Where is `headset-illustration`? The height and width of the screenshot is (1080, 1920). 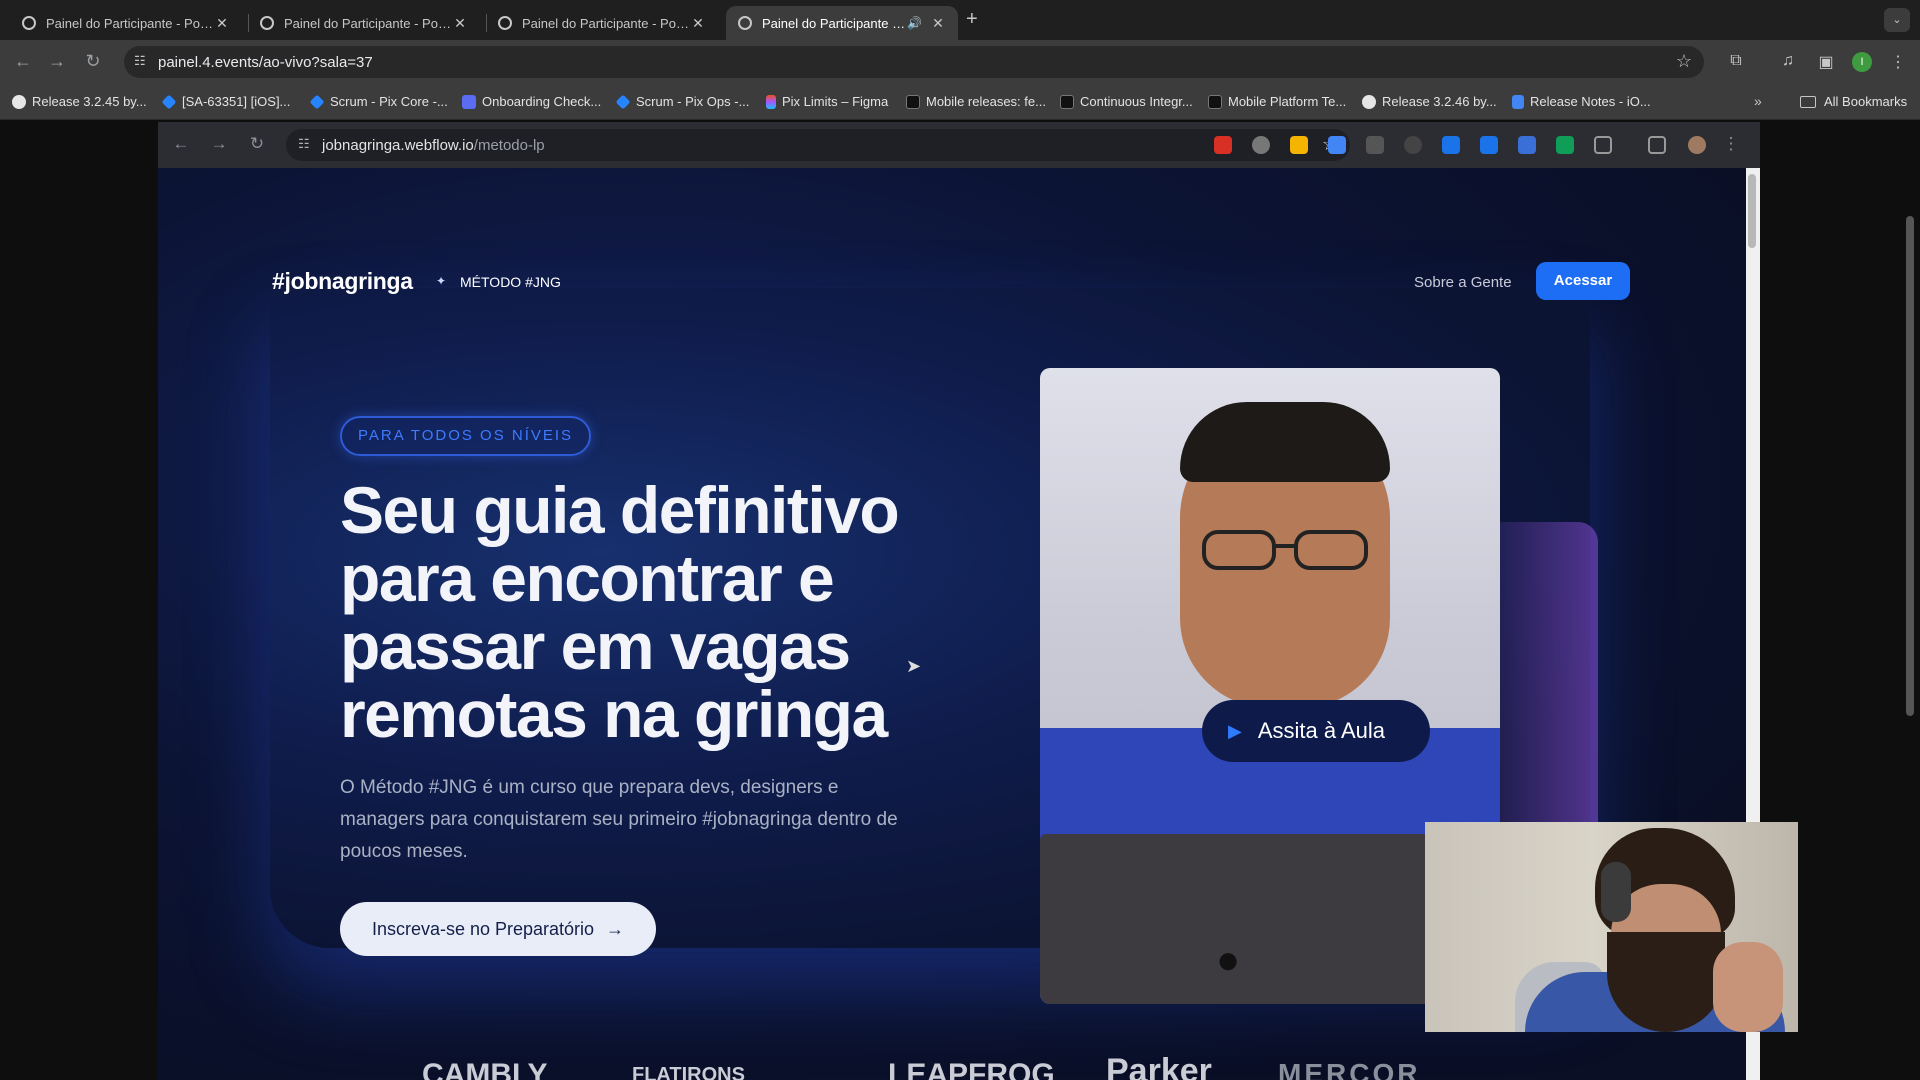 headset-illustration is located at coordinates (1616, 892).